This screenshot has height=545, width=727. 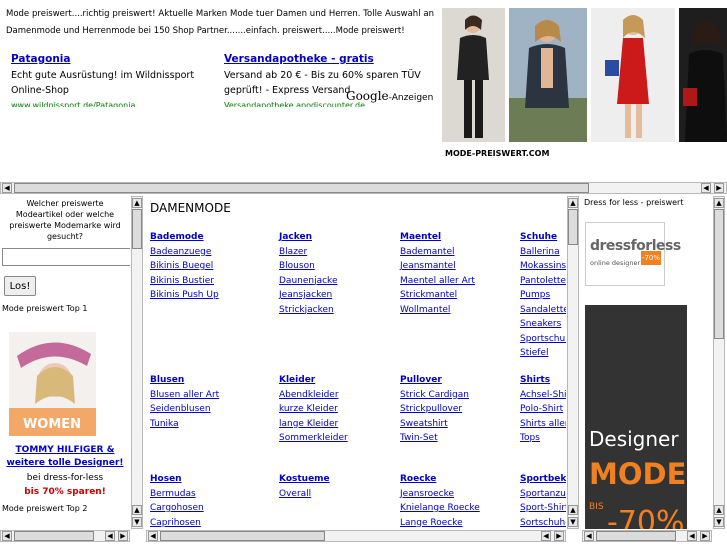 What do you see at coordinates (313, 424) in the screenshot?
I see `category-item-link: lange Kleider` at bounding box center [313, 424].